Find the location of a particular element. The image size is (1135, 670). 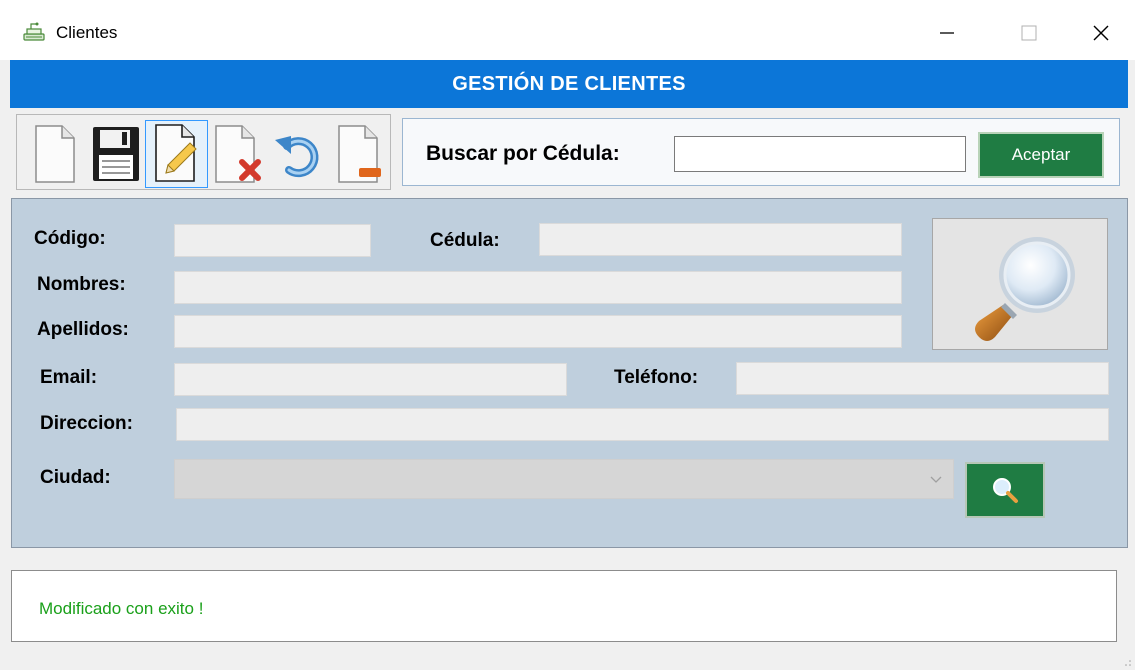

search-label: Buscar por Cédula: is located at coordinates (523, 153).